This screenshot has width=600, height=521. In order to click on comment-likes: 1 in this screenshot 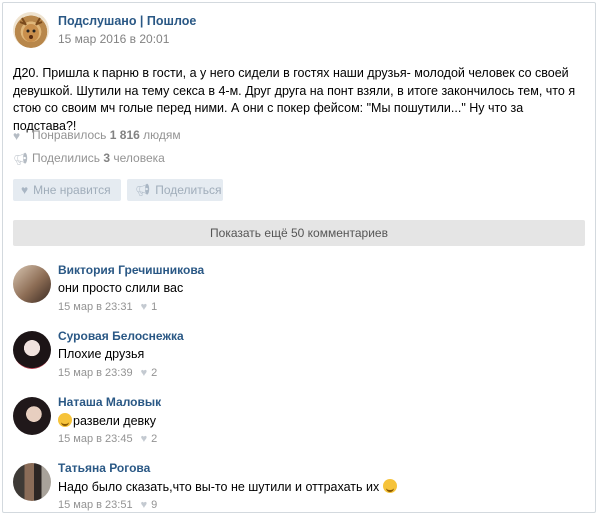, I will do `click(154, 307)`.